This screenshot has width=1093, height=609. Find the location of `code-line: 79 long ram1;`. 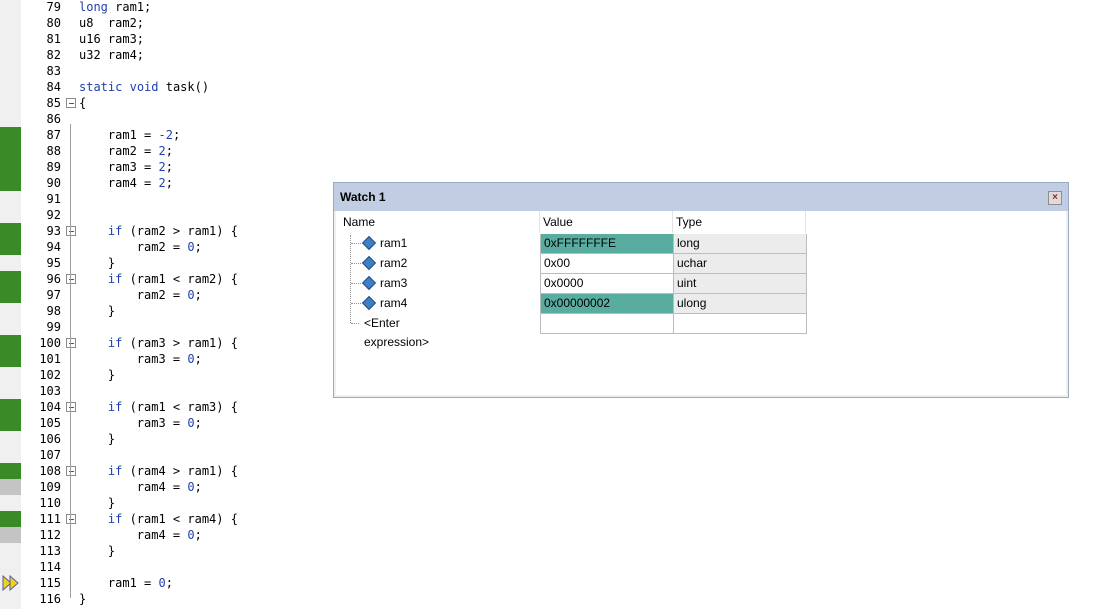

code-line: 79 long ram1; is located at coordinates (165, 7).